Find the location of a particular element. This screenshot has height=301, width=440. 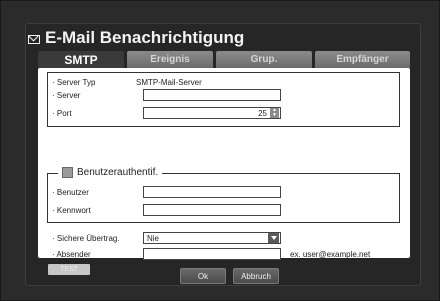

dialog-title-text: E-Mail Benachrichtigung is located at coordinates (145, 37).